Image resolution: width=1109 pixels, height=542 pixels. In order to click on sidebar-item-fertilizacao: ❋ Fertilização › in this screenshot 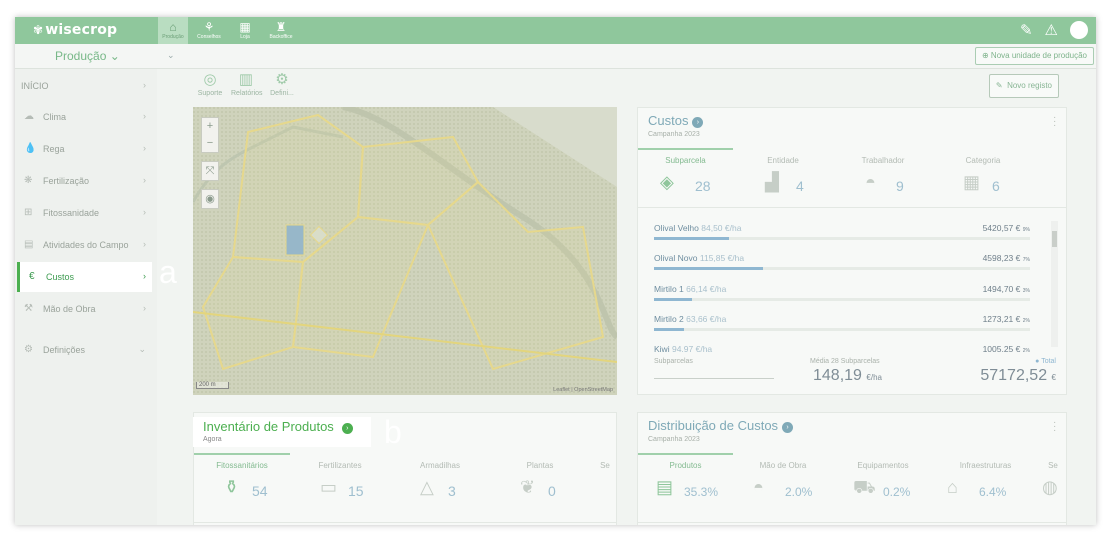, I will do `click(83, 181)`.